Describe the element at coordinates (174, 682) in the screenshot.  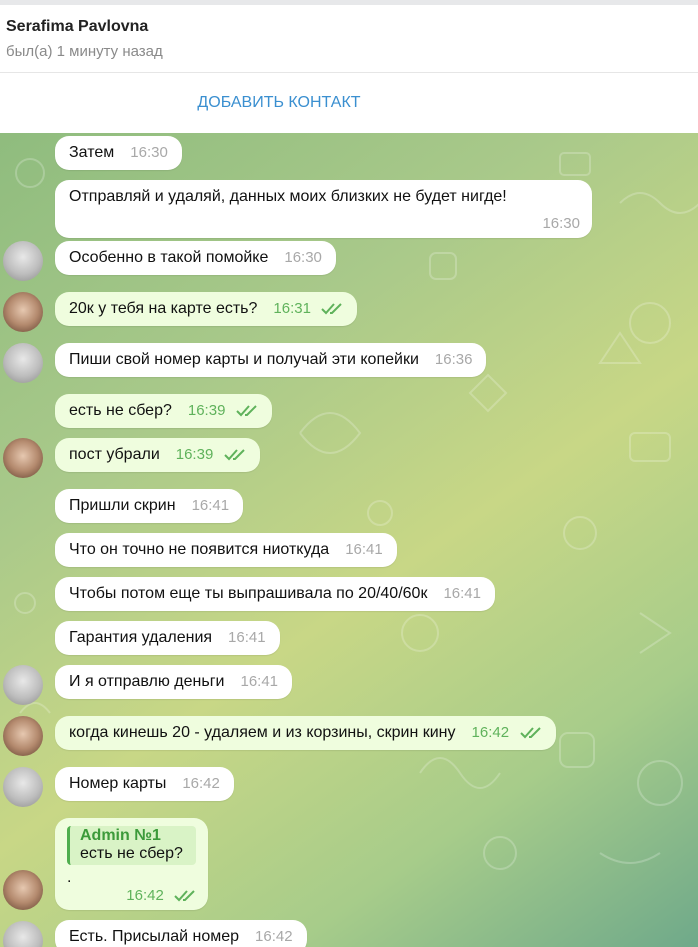
I see `message-bubble: И я отправлю деньги 16:41` at that location.